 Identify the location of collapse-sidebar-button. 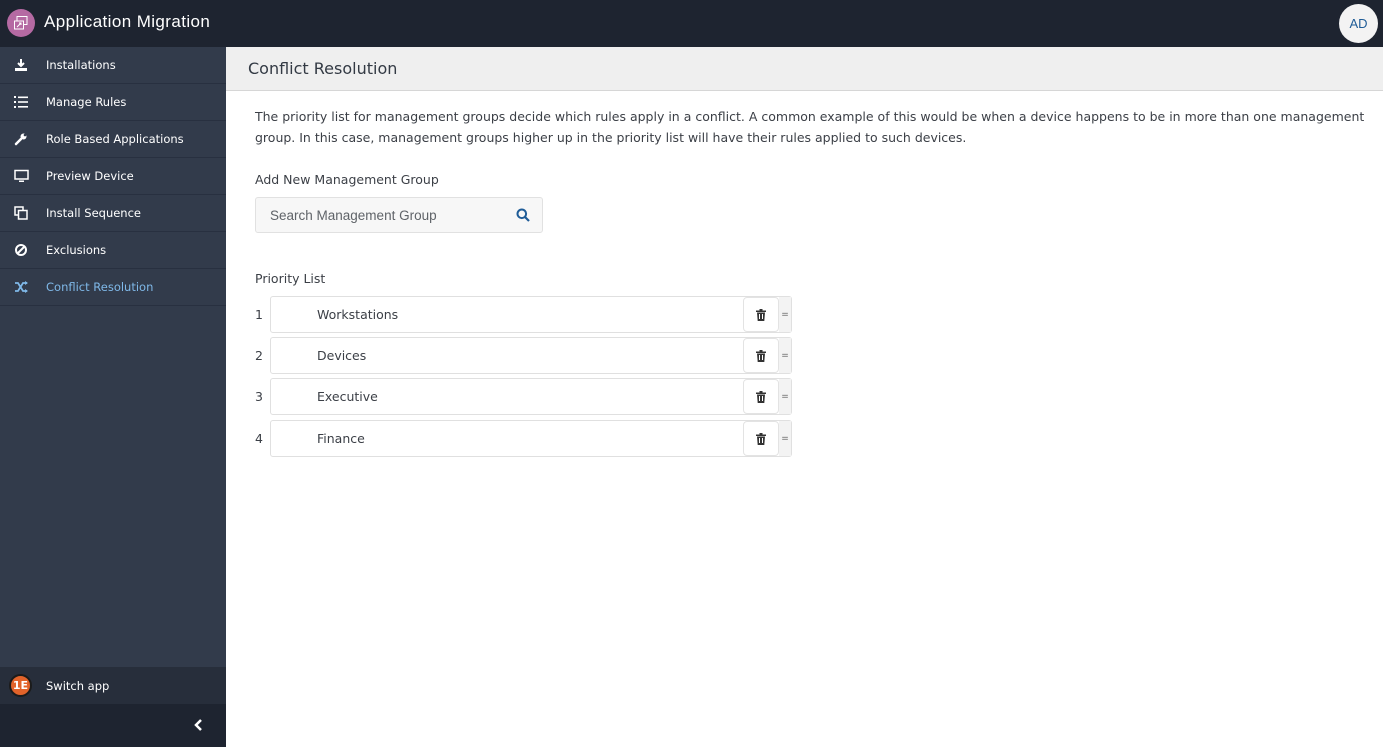
(198, 725).